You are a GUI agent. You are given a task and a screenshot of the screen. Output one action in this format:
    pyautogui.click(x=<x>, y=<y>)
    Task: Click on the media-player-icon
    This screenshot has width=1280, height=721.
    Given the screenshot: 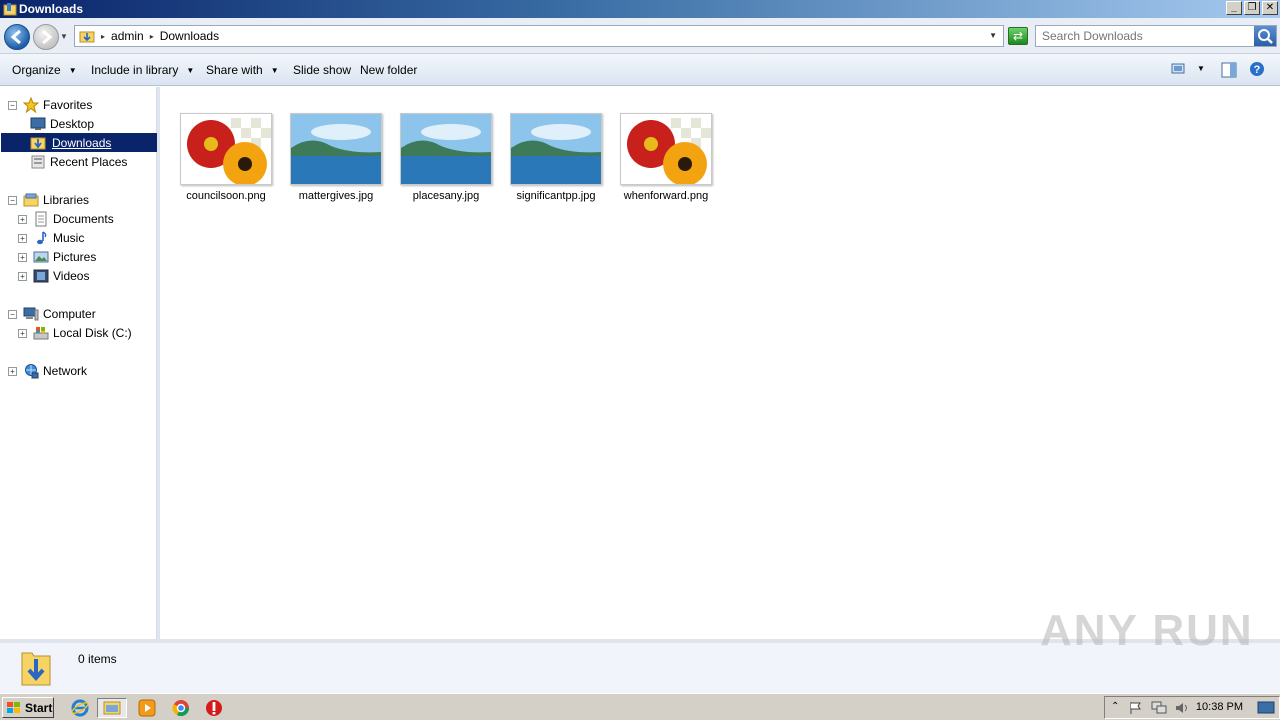 What is the action you would take?
    pyautogui.click(x=147, y=708)
    